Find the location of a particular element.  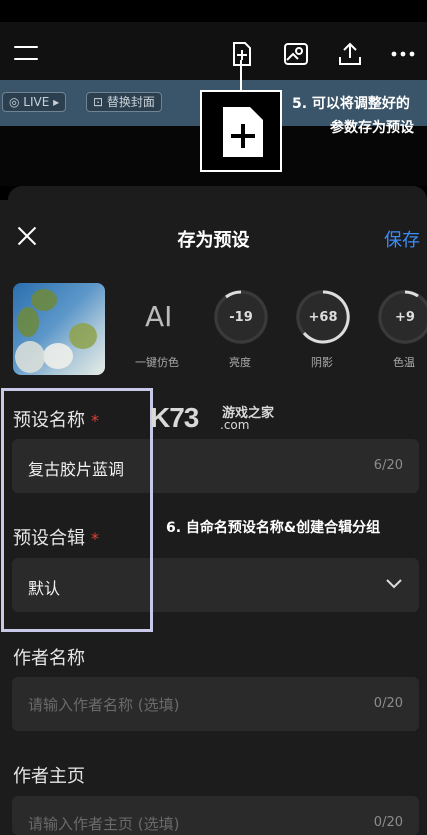

replace-cover-label: 替换封面 is located at coordinates (130, 102).